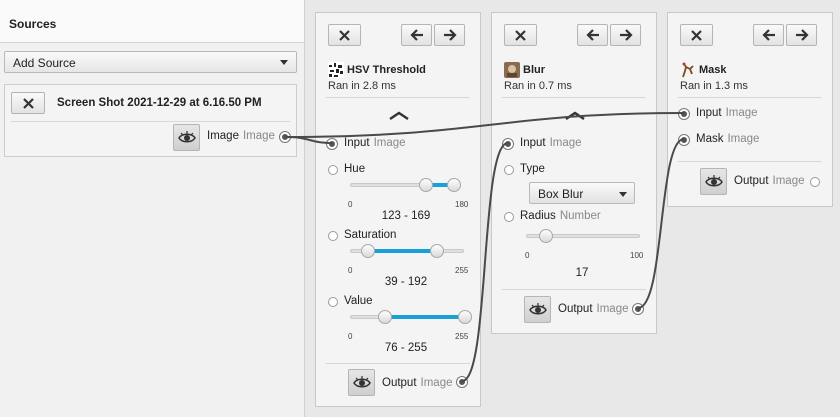 This screenshot has height=417, width=840. I want to click on mask-output-label: Output Image, so click(769, 181).